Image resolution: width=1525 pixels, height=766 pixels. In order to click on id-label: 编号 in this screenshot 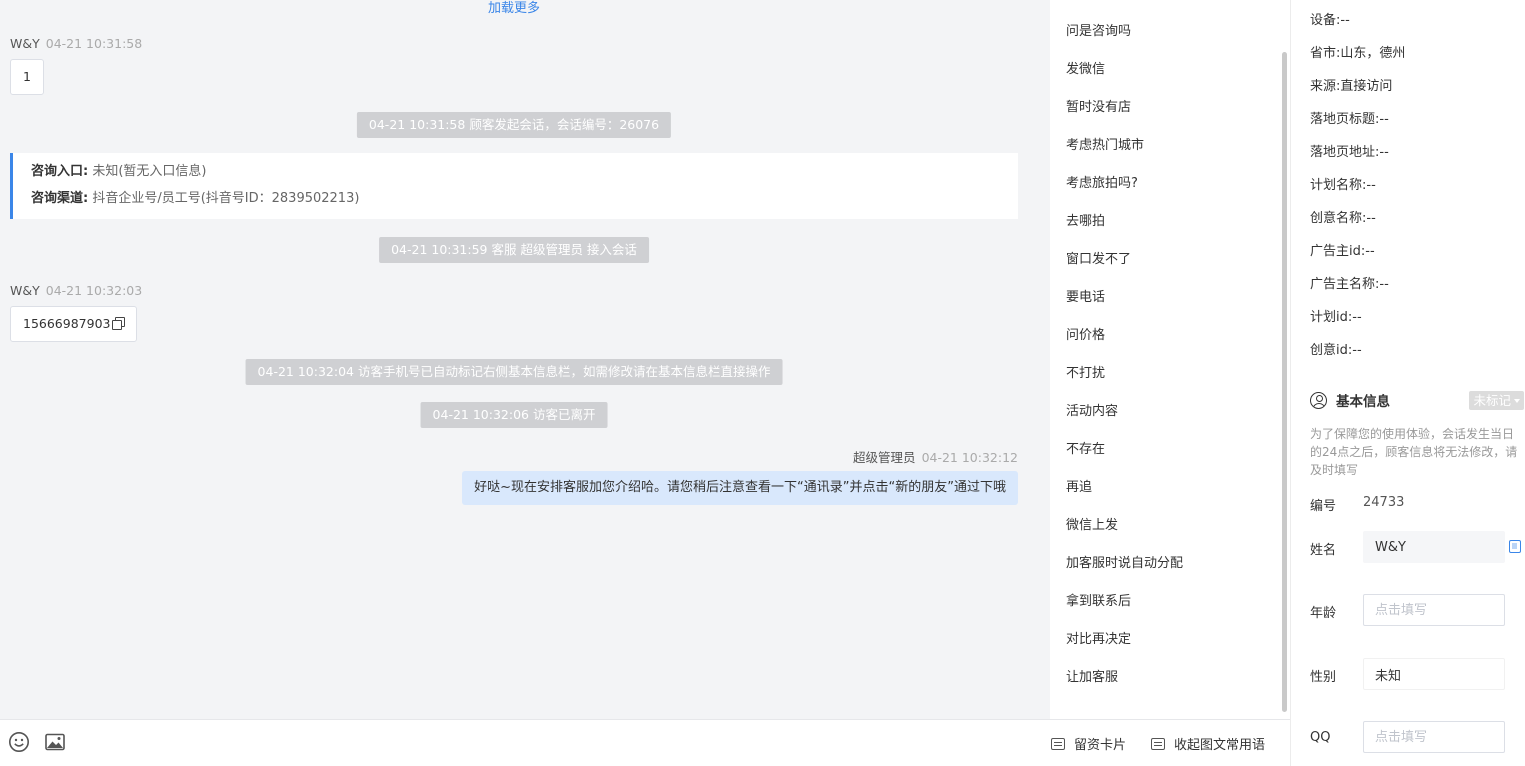, I will do `click(1323, 506)`.